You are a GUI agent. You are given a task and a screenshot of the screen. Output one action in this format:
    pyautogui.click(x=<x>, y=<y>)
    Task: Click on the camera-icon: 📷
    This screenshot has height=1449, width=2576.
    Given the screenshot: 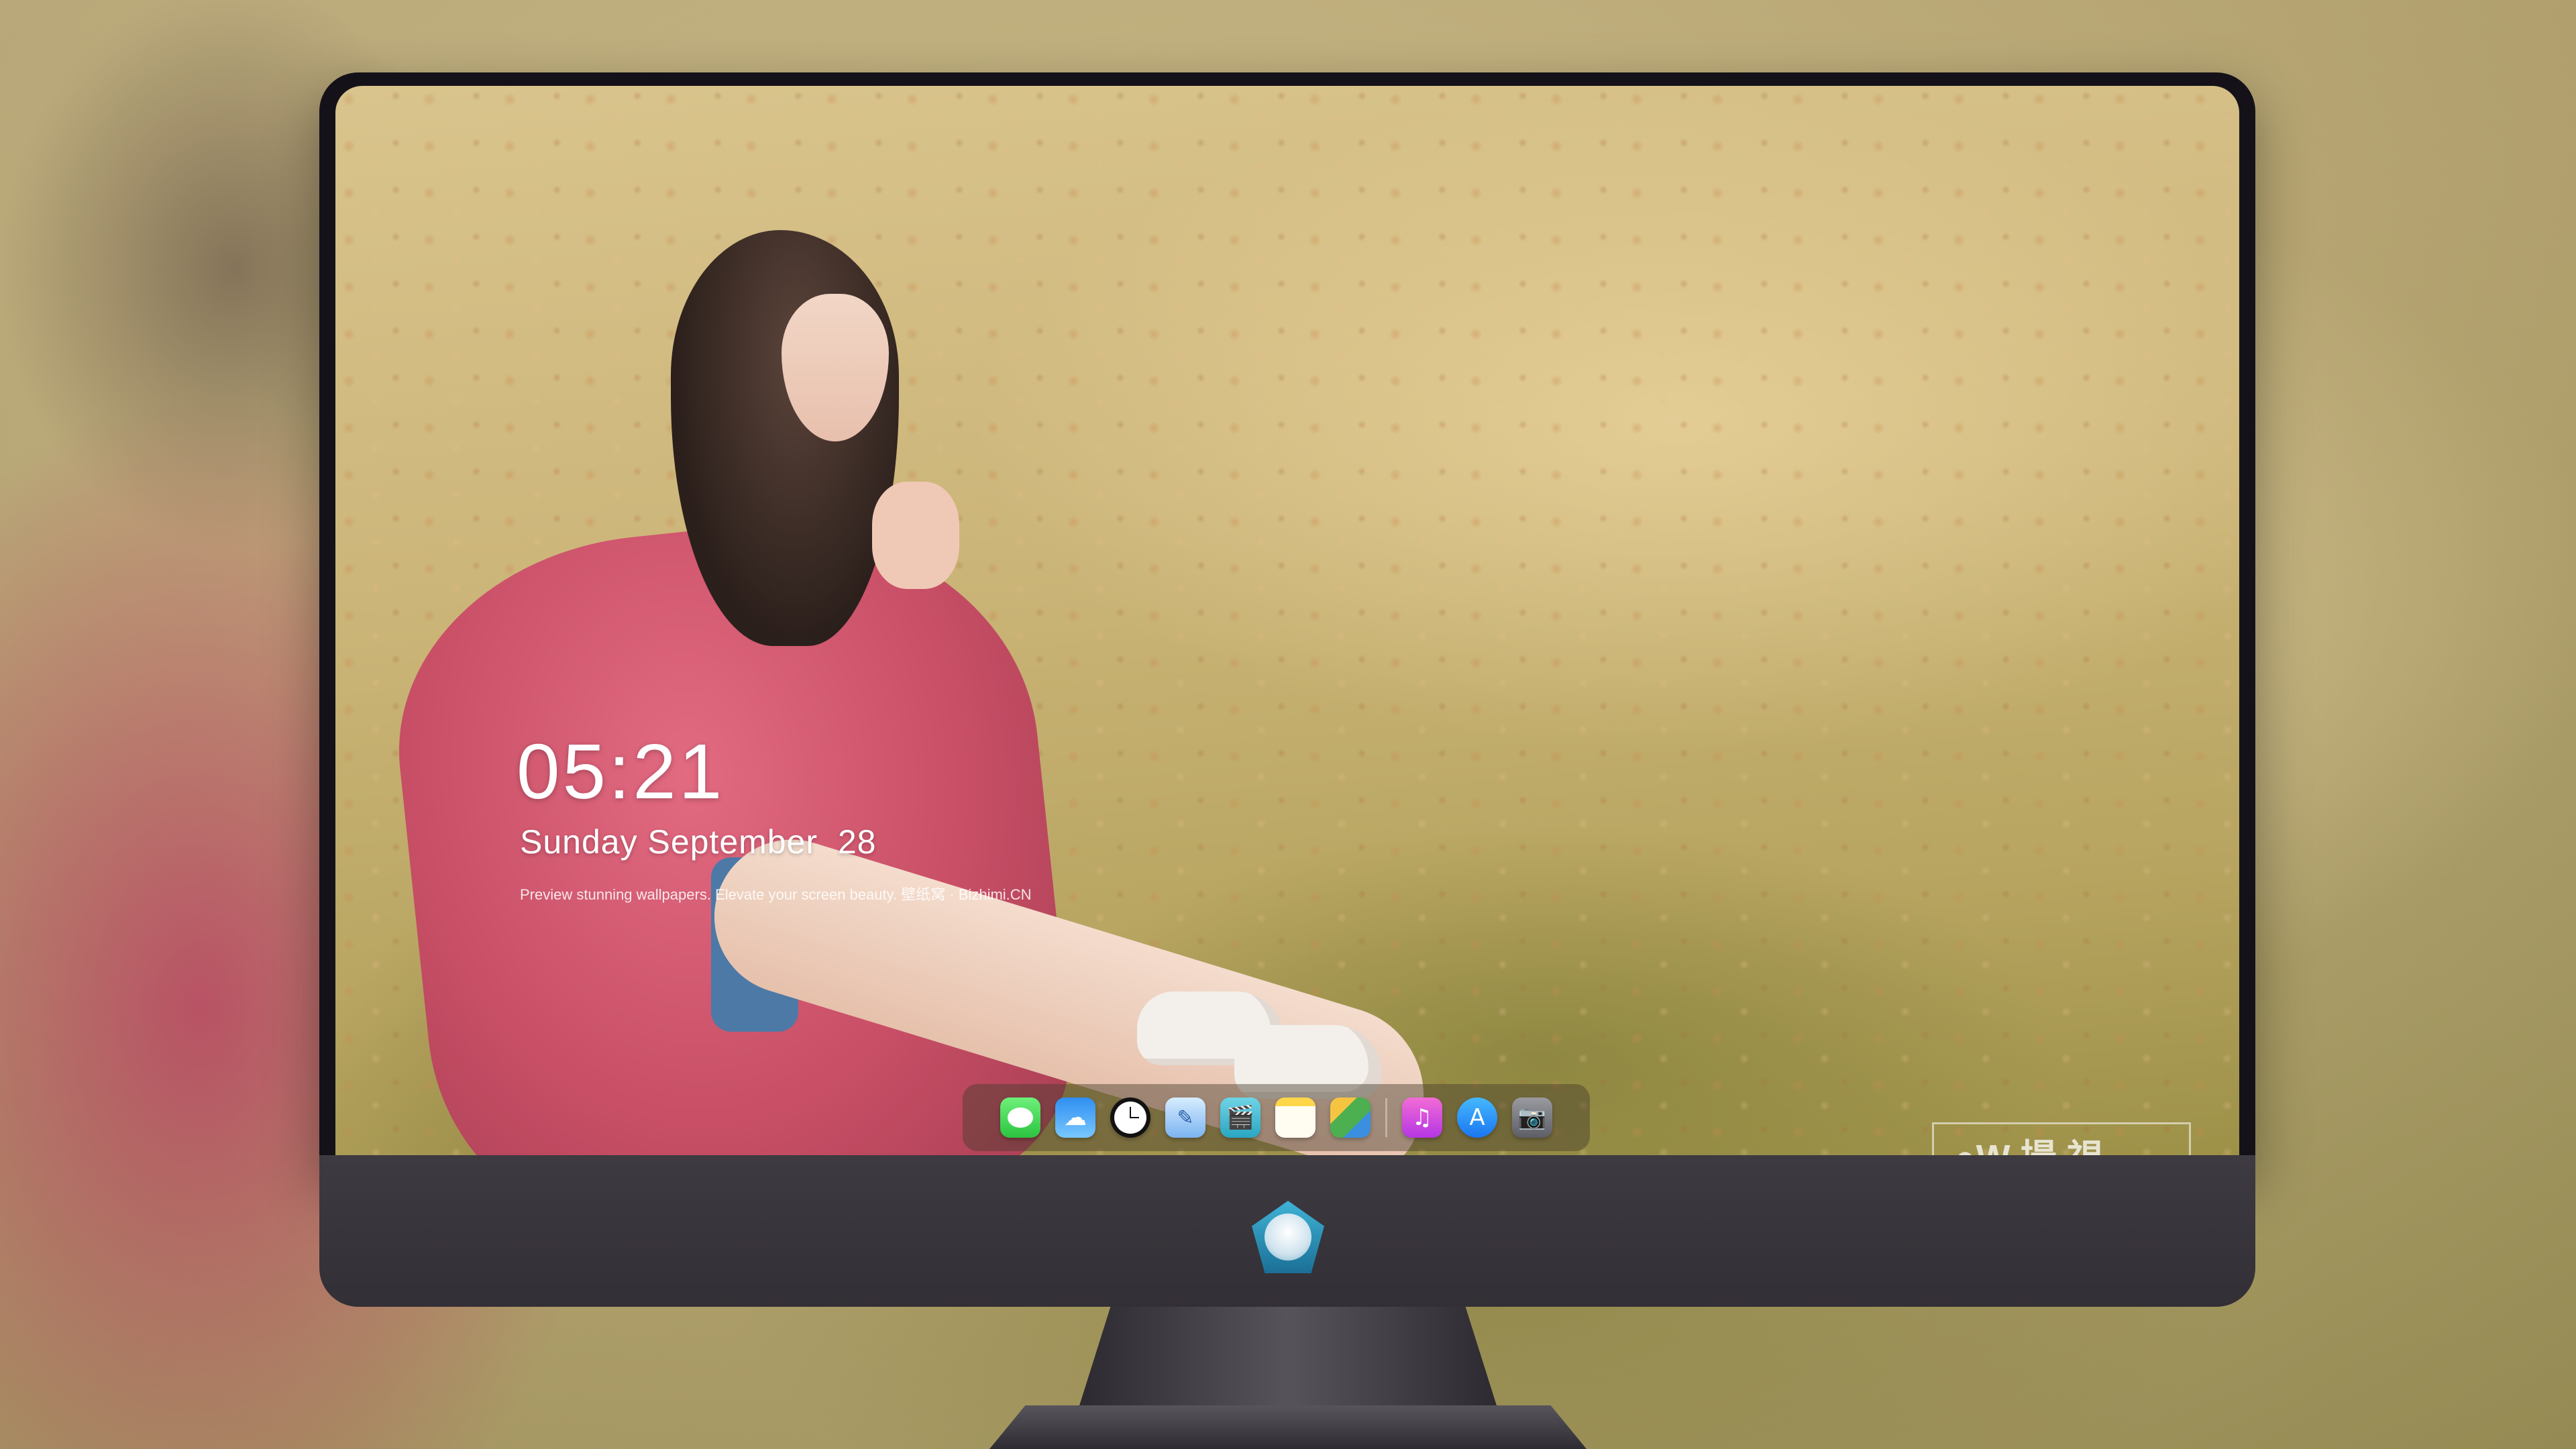 What is the action you would take?
    pyautogui.click(x=1532, y=1117)
    